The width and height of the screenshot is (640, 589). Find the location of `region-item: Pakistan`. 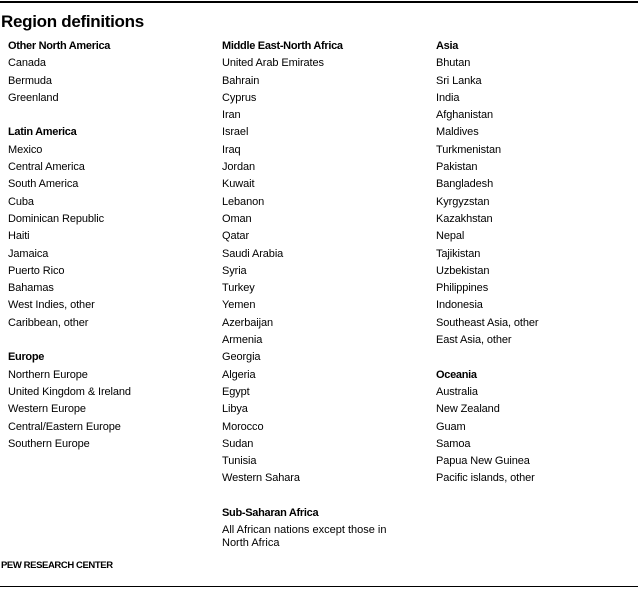

region-item: Pakistan is located at coordinates (457, 167).